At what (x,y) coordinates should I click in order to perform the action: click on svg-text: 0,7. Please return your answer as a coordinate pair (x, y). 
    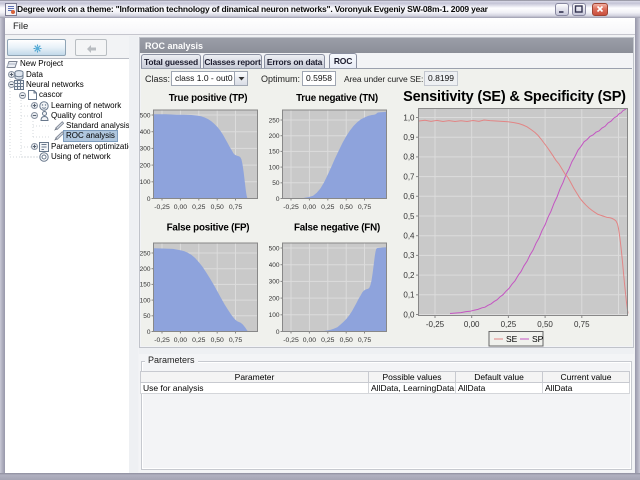
    Looking at the image, I should click on (409, 176).